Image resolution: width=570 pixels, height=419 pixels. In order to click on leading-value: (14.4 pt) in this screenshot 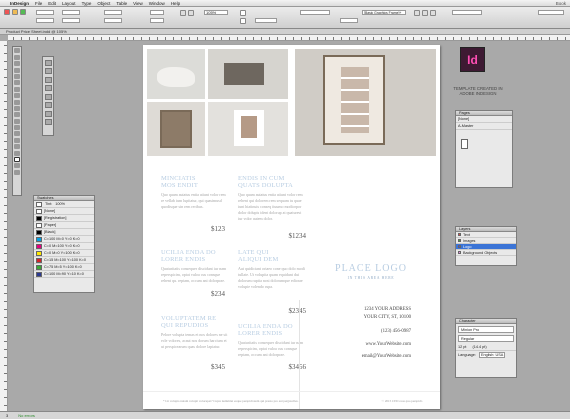, I will do `click(479, 347)`.